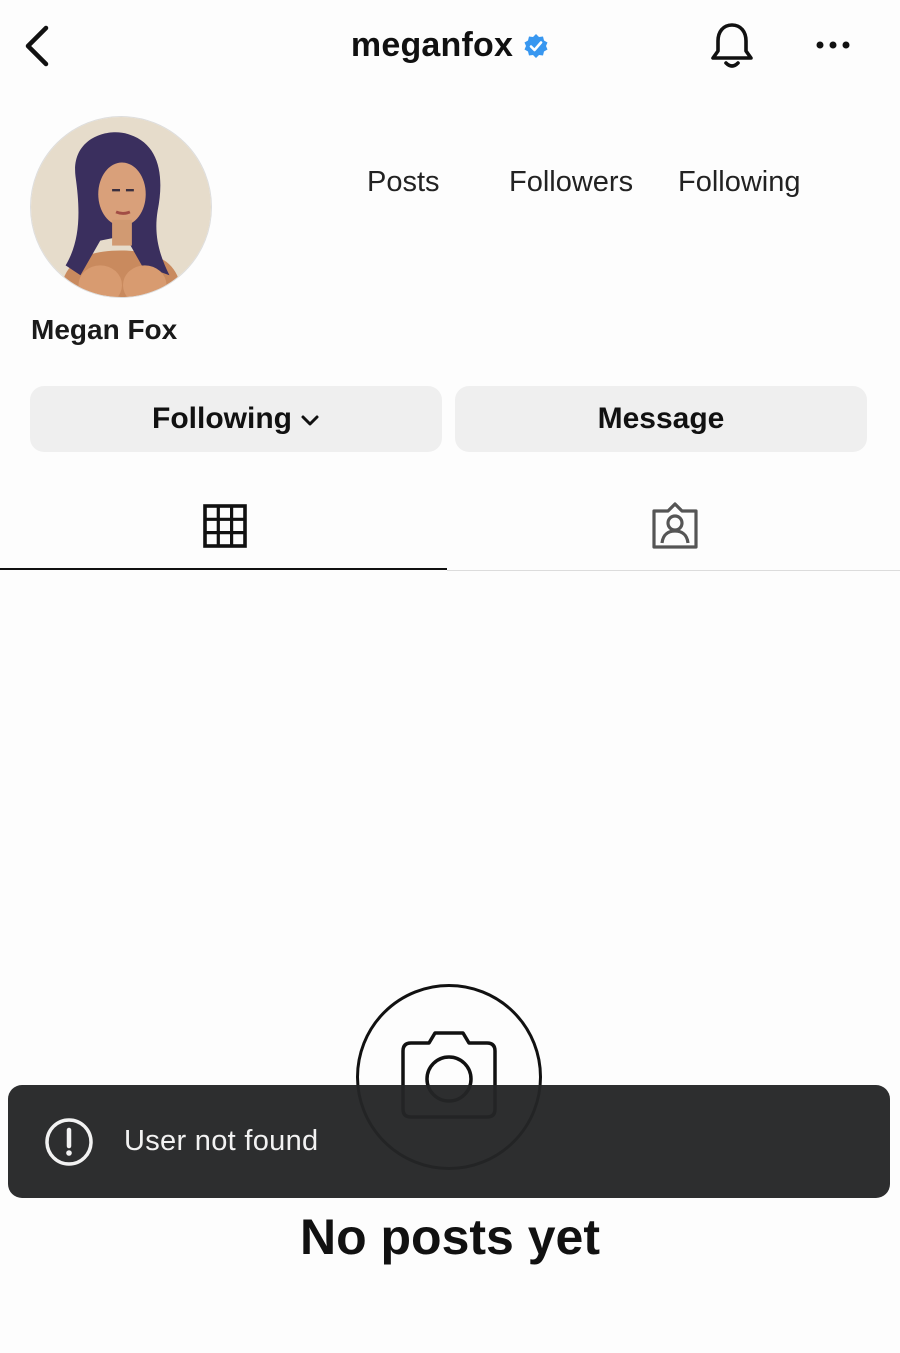  I want to click on tagged-person-icon, so click(675, 525).